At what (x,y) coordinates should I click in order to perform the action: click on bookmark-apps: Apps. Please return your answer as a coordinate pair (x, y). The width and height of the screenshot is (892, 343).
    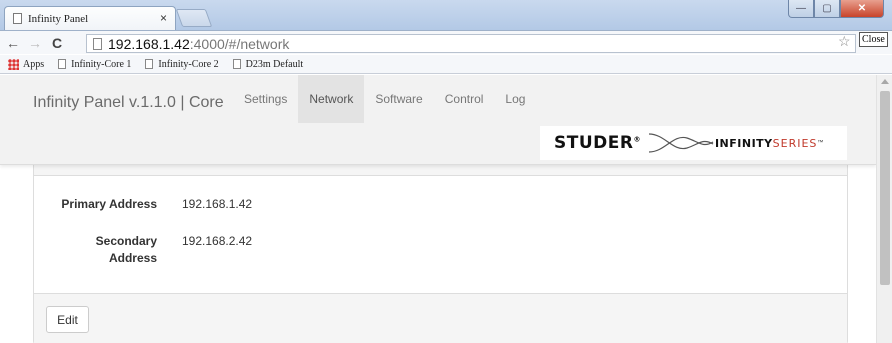
    Looking at the image, I should click on (26, 64).